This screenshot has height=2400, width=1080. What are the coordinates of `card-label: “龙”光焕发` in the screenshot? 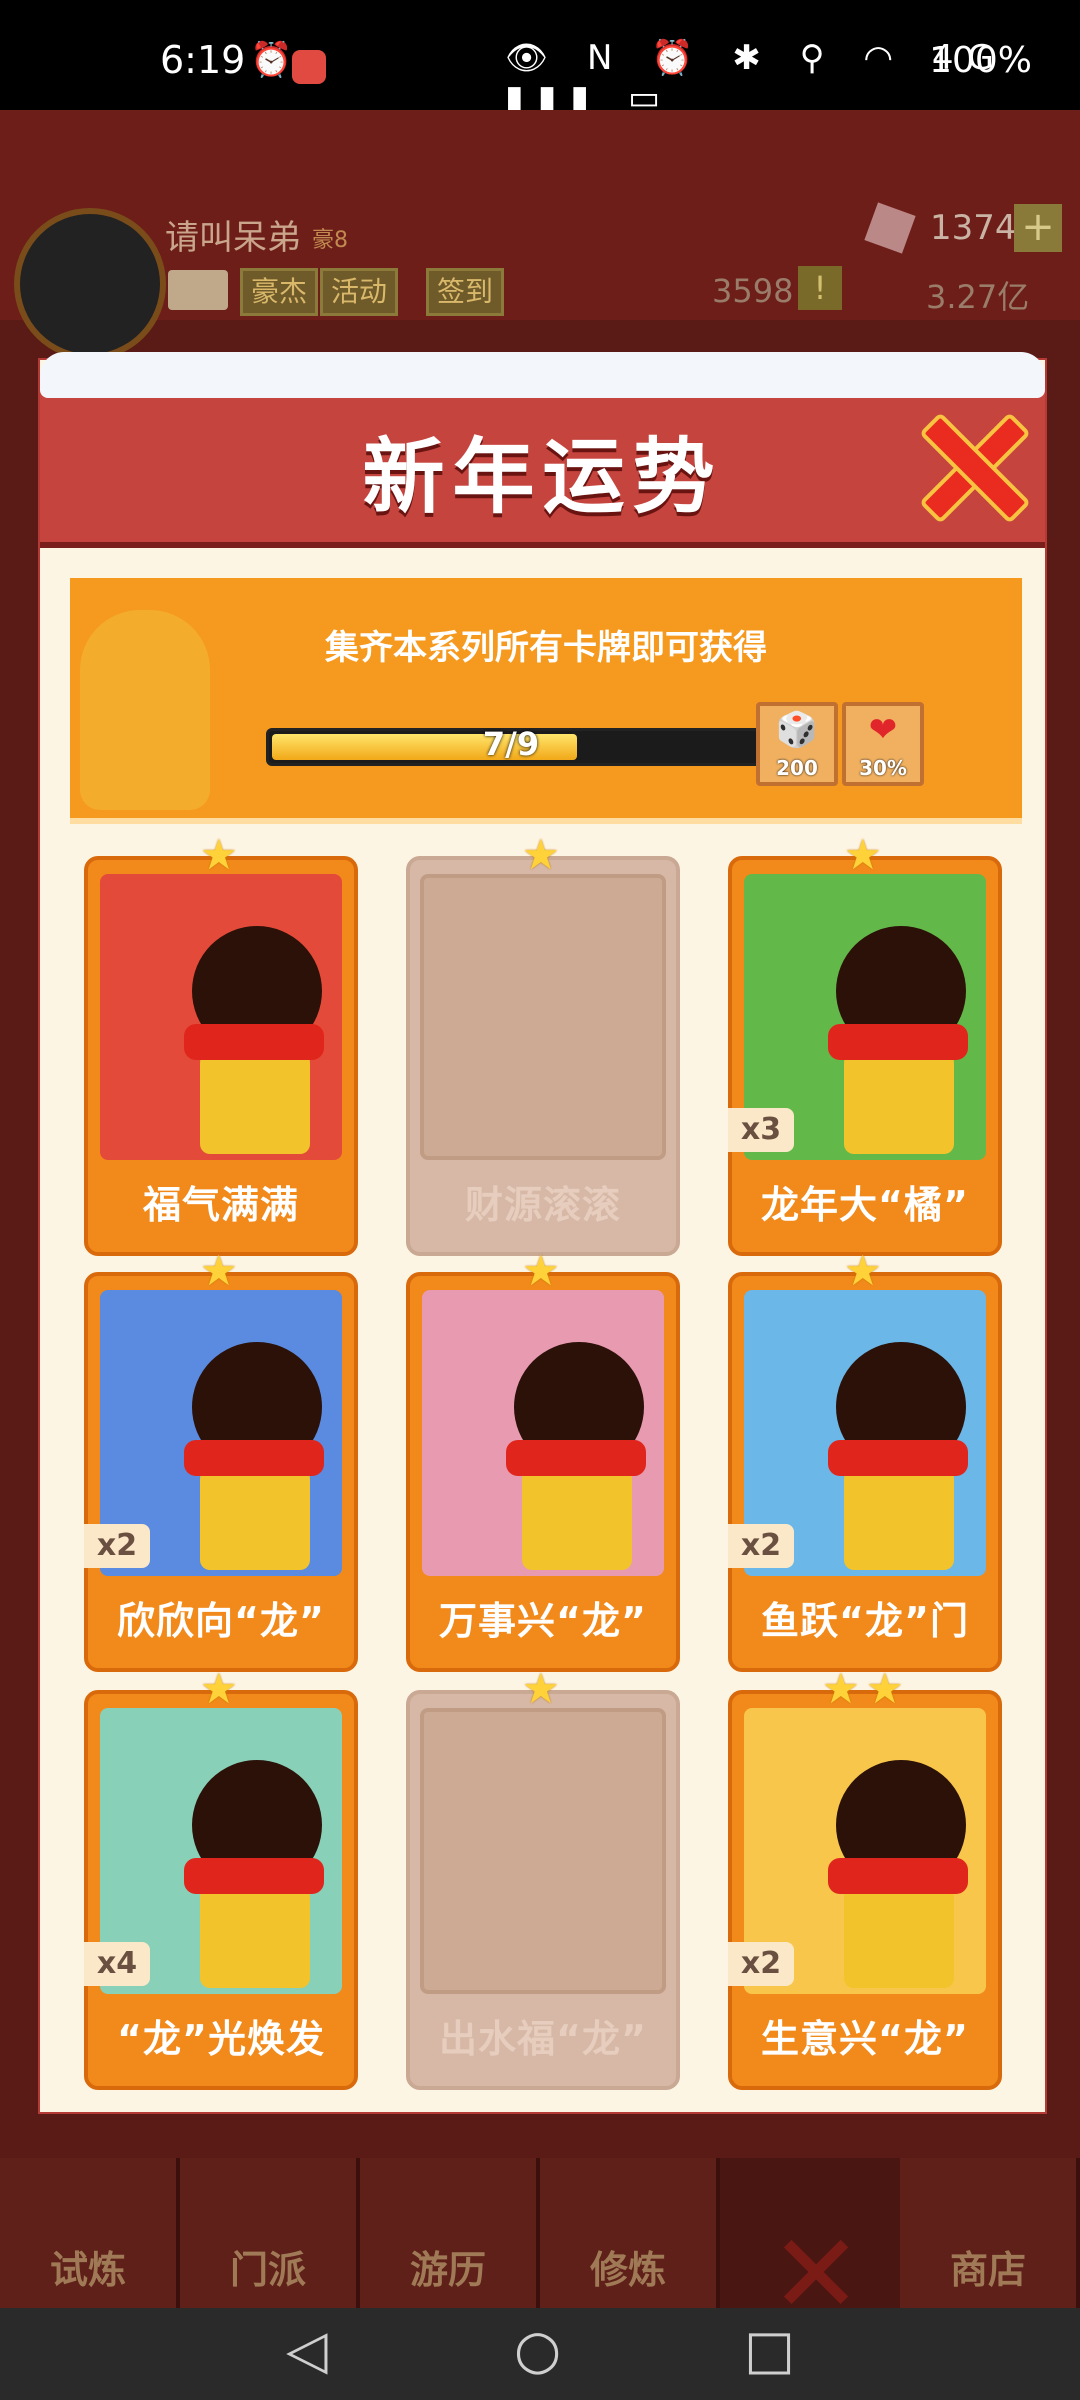 It's located at (221, 2039).